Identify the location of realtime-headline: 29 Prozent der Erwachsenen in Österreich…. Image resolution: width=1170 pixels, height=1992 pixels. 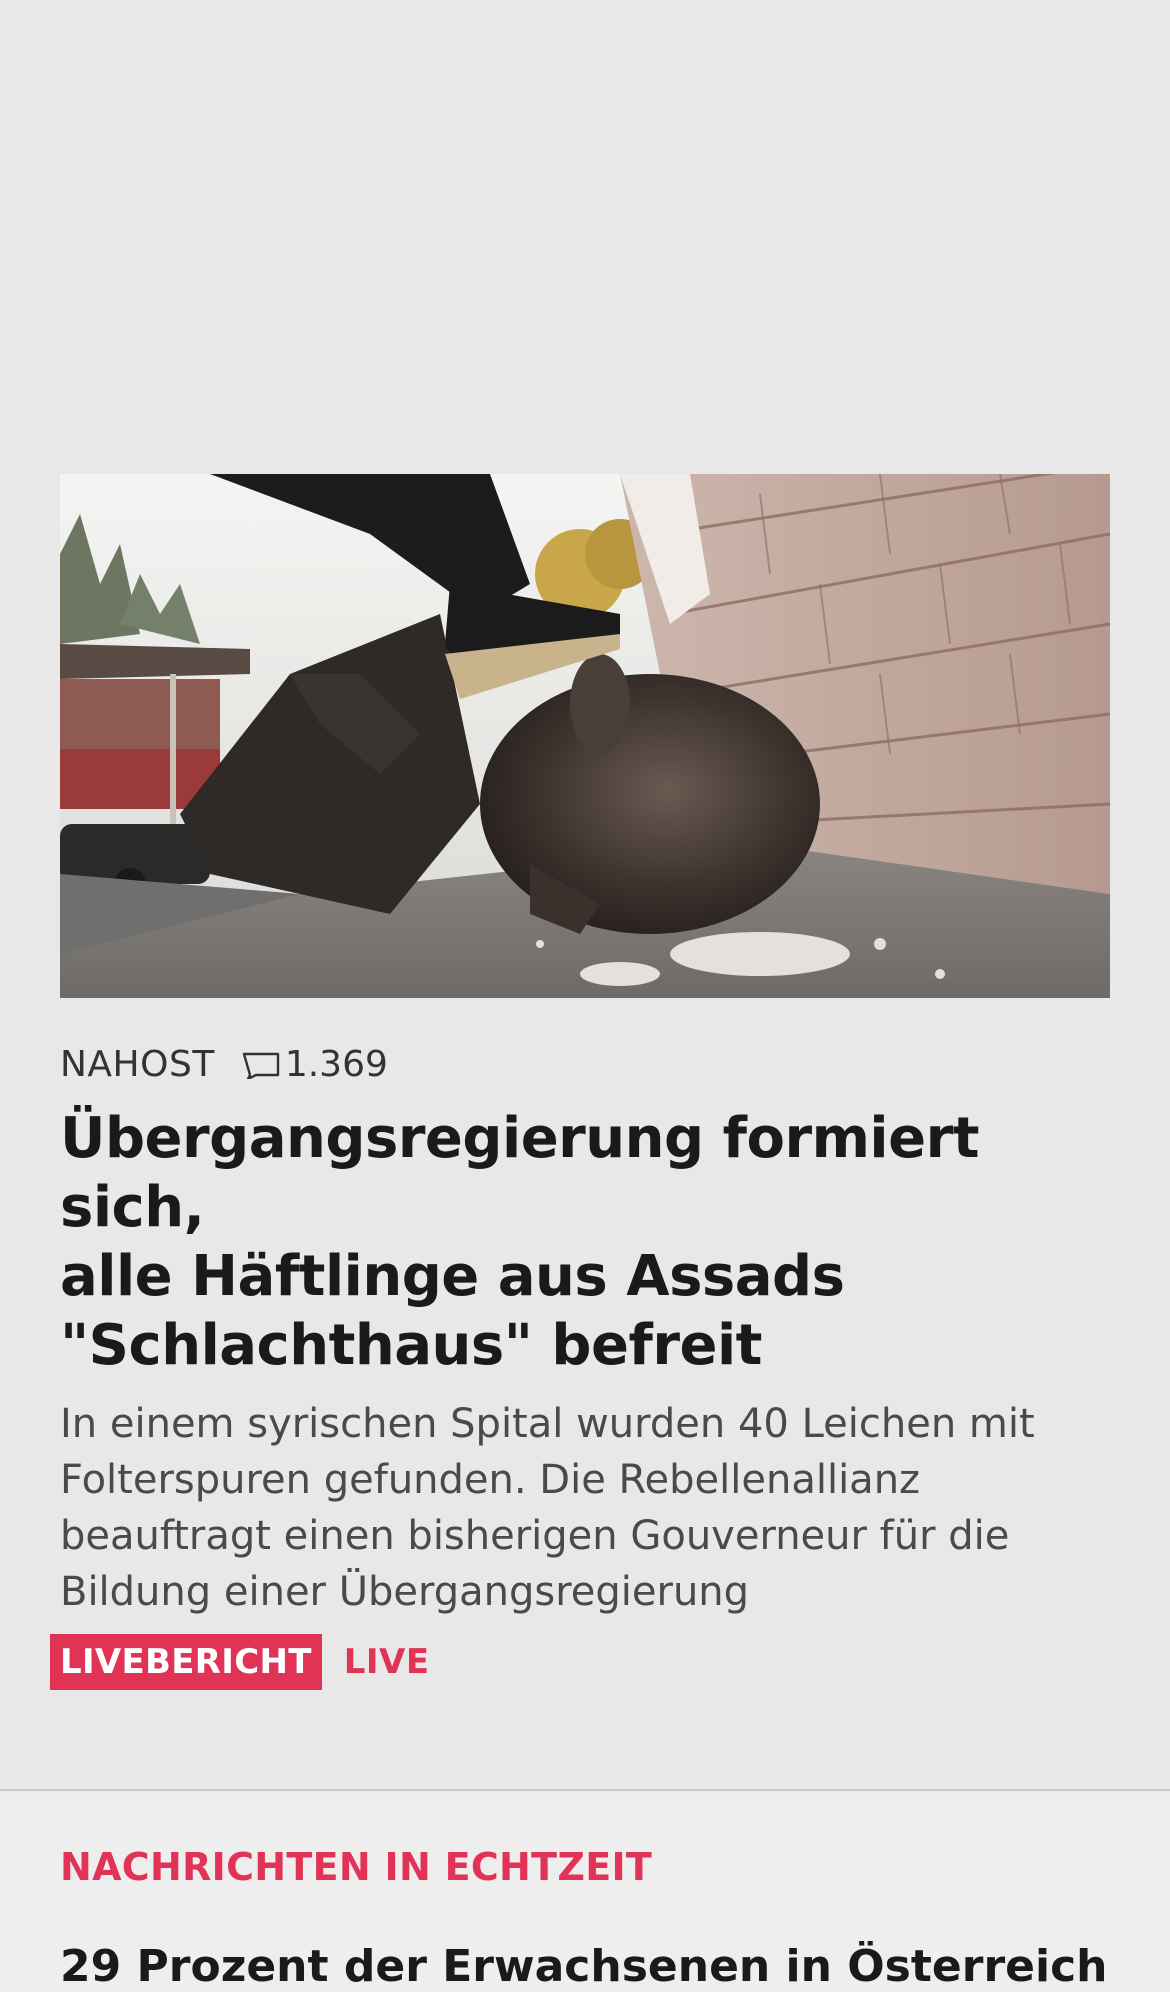
(590, 1966).